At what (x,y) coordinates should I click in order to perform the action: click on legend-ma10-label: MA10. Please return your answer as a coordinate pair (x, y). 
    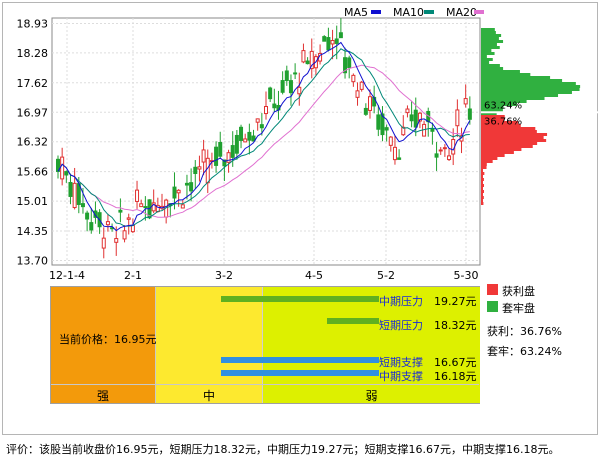
    Looking at the image, I should click on (409, 12).